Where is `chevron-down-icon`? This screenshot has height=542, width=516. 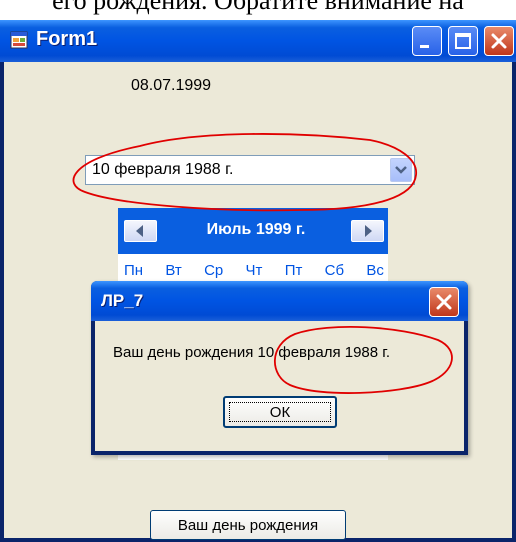 chevron-down-icon is located at coordinates (401, 170).